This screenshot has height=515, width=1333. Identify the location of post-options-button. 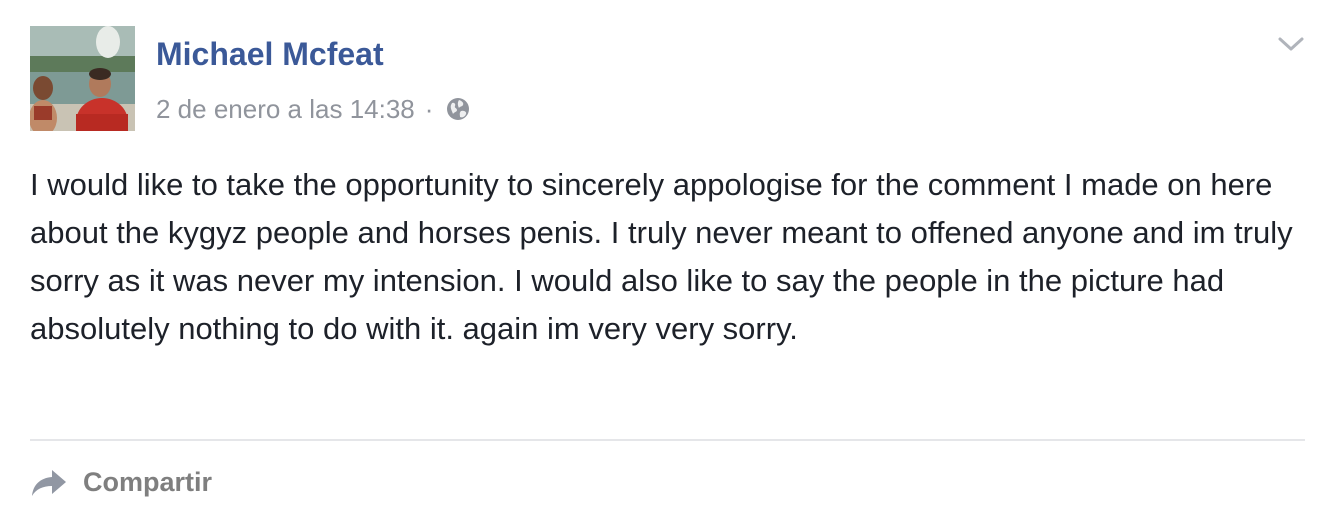
(1291, 44).